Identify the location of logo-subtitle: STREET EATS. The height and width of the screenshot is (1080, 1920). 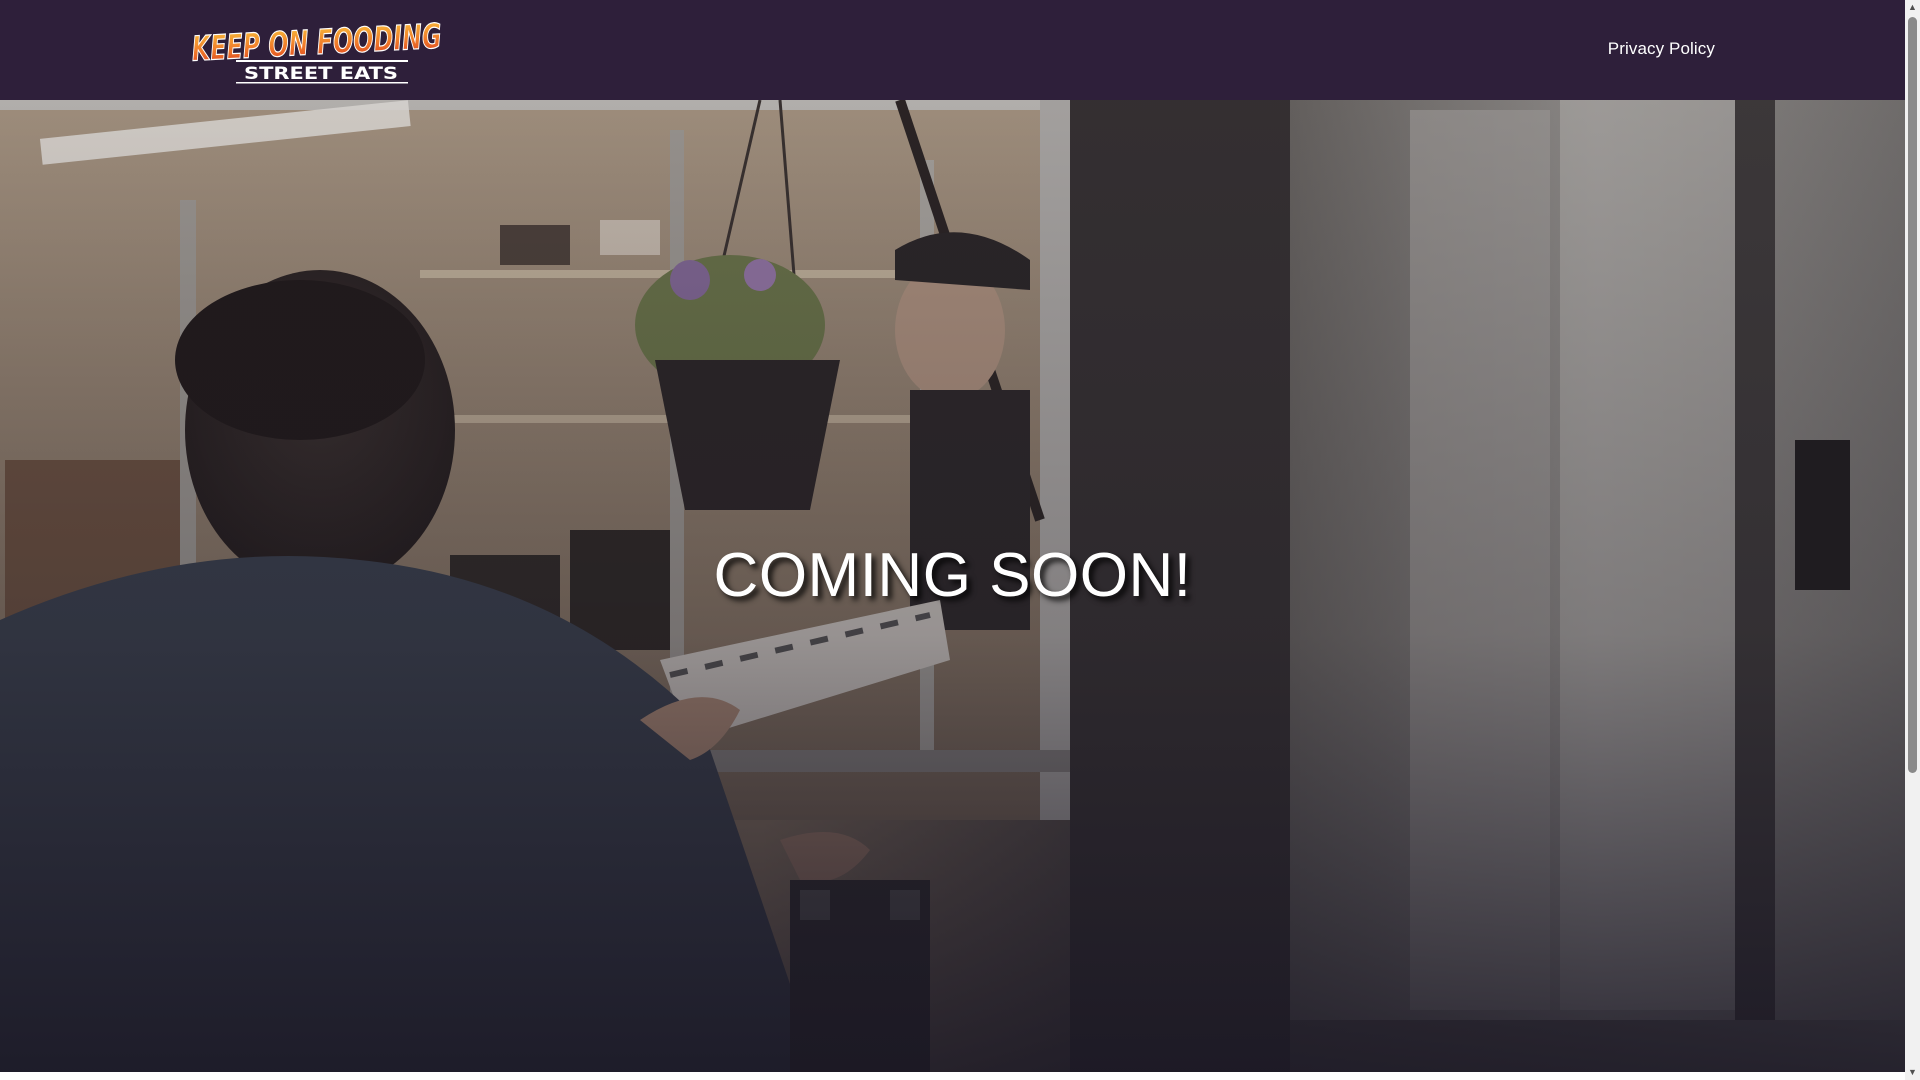
(321, 74).